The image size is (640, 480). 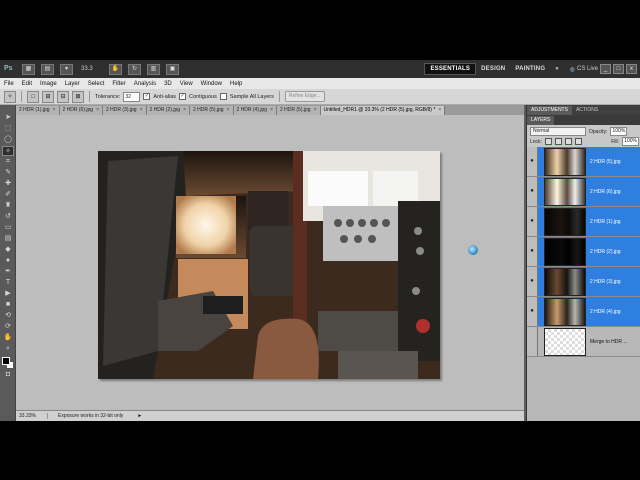 I want to click on tab-layers: LAYERS, so click(x=541, y=120).